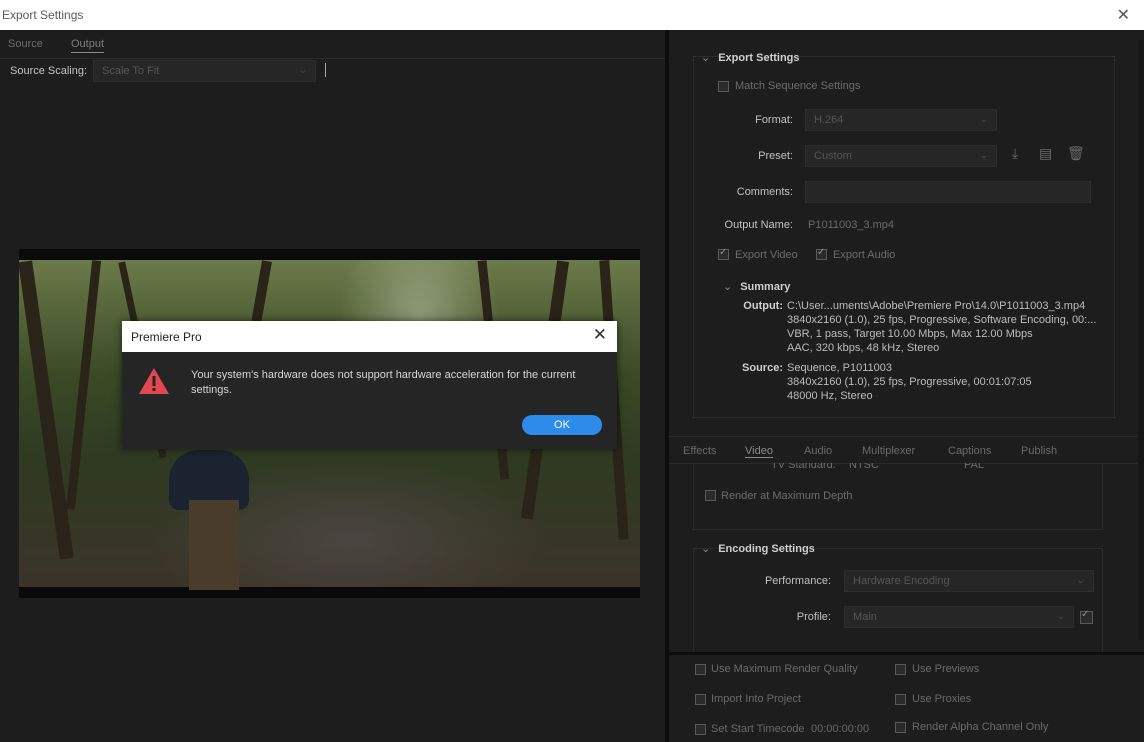 This screenshot has width=1144, height=742. Describe the element at coordinates (818, 451) in the screenshot. I see `tab-audio: Audio` at that location.